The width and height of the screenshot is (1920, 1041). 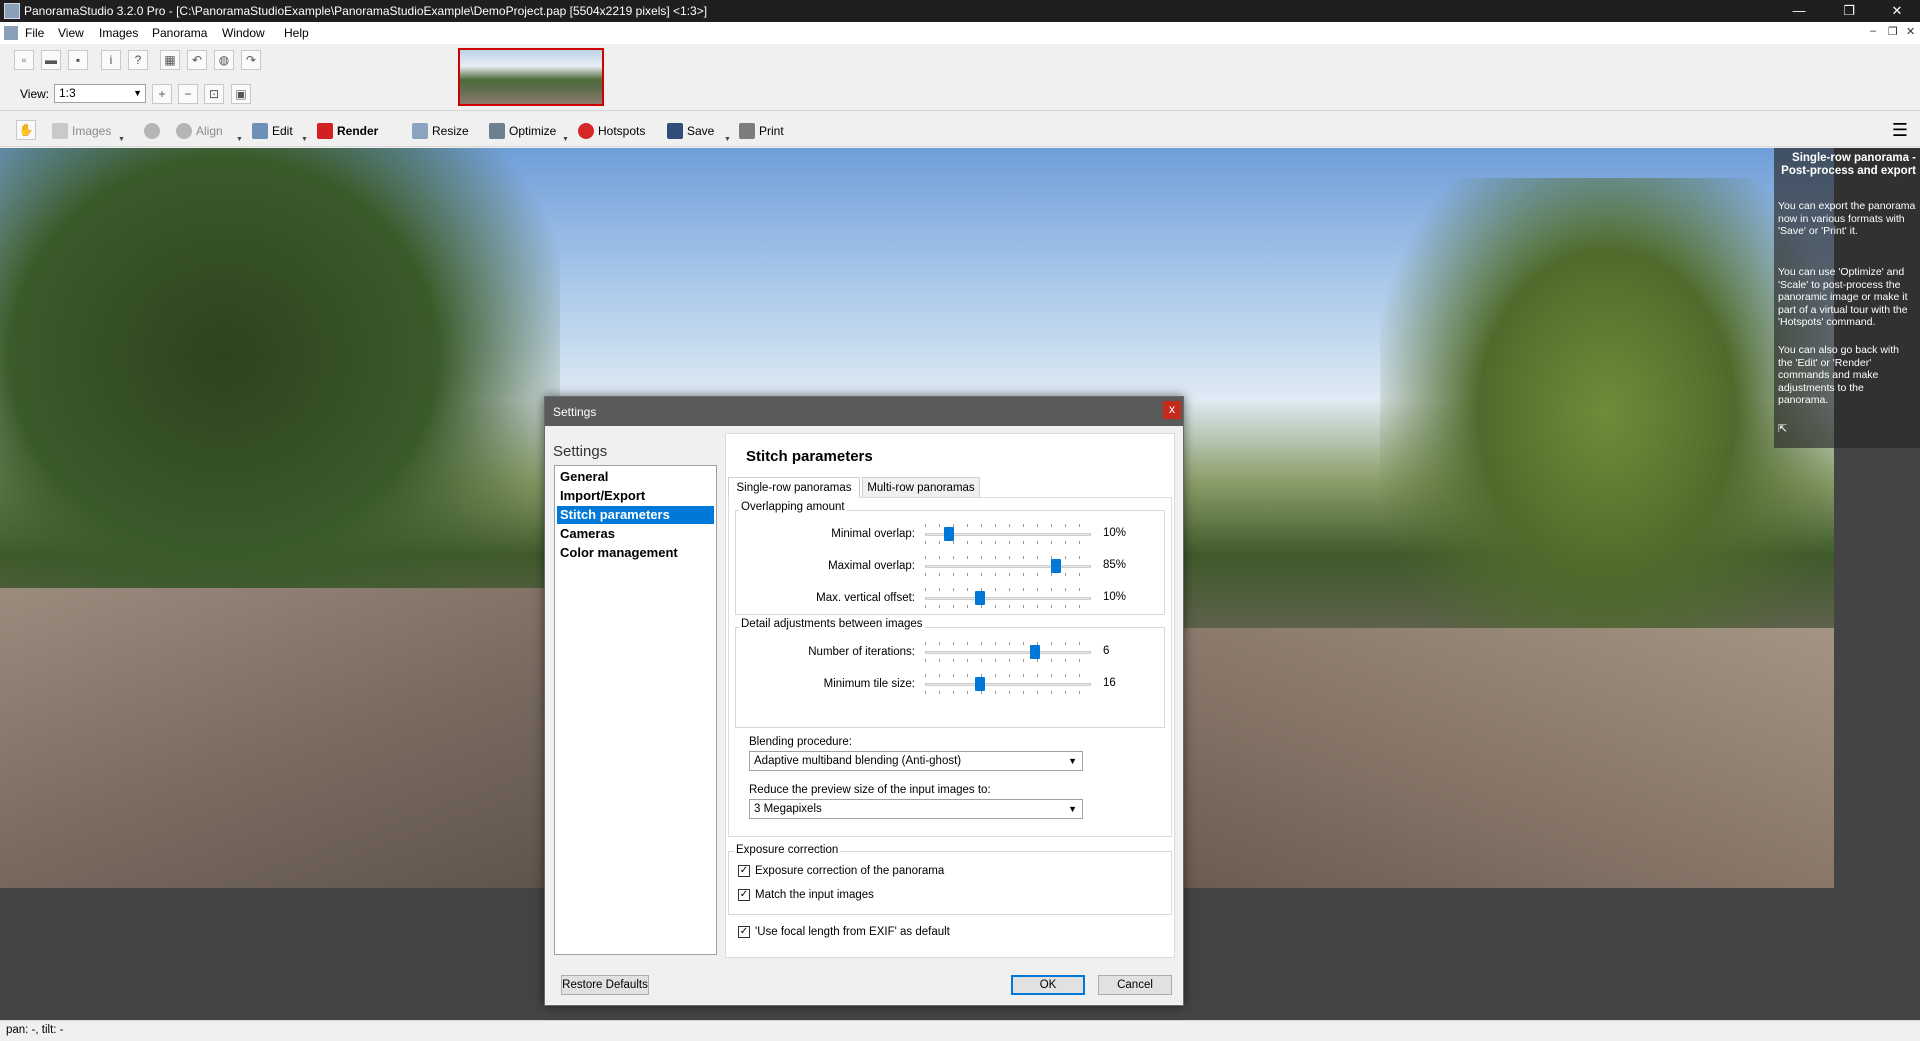 I want to click on menu-window: Window, so click(x=243, y=33).